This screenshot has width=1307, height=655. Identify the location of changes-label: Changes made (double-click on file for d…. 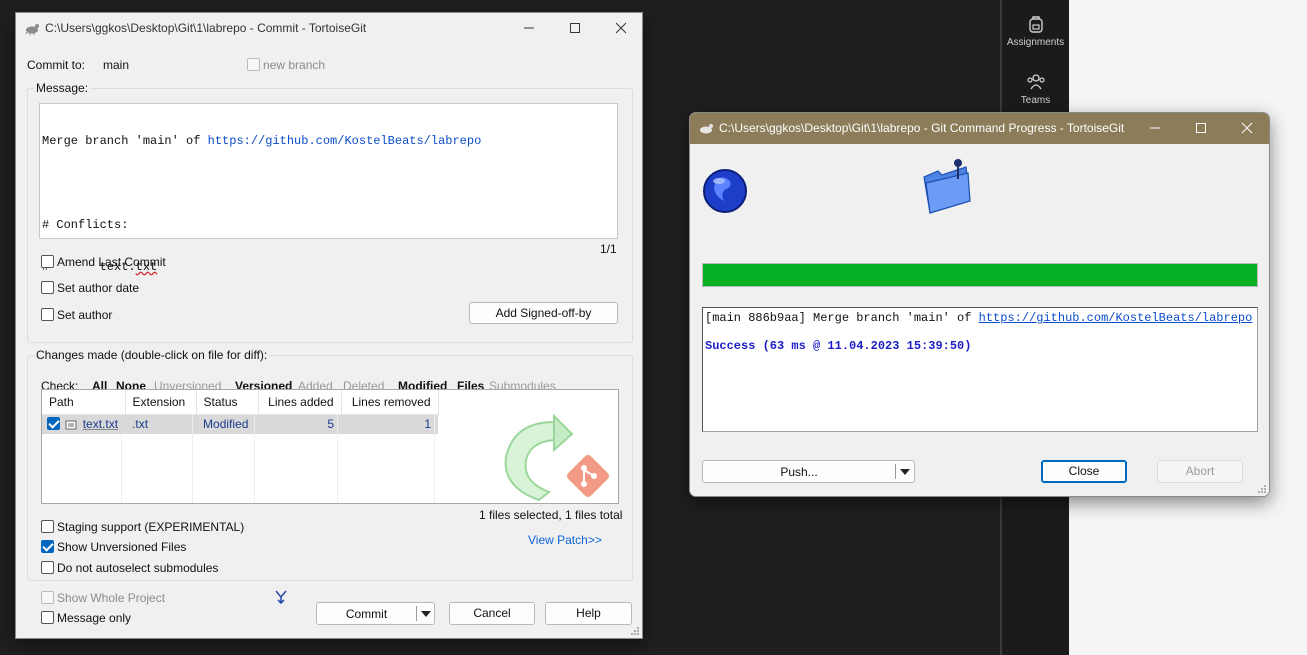
(152, 355).